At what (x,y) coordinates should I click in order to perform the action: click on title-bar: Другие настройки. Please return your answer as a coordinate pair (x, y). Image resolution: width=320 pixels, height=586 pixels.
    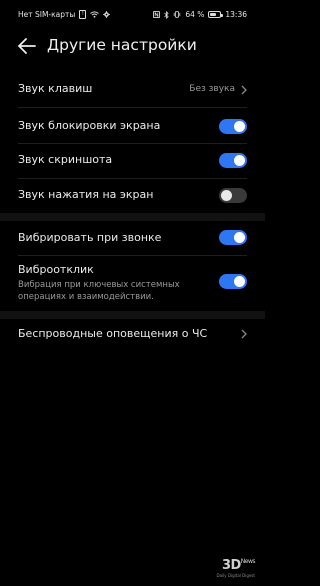
    Looking at the image, I should click on (132, 46).